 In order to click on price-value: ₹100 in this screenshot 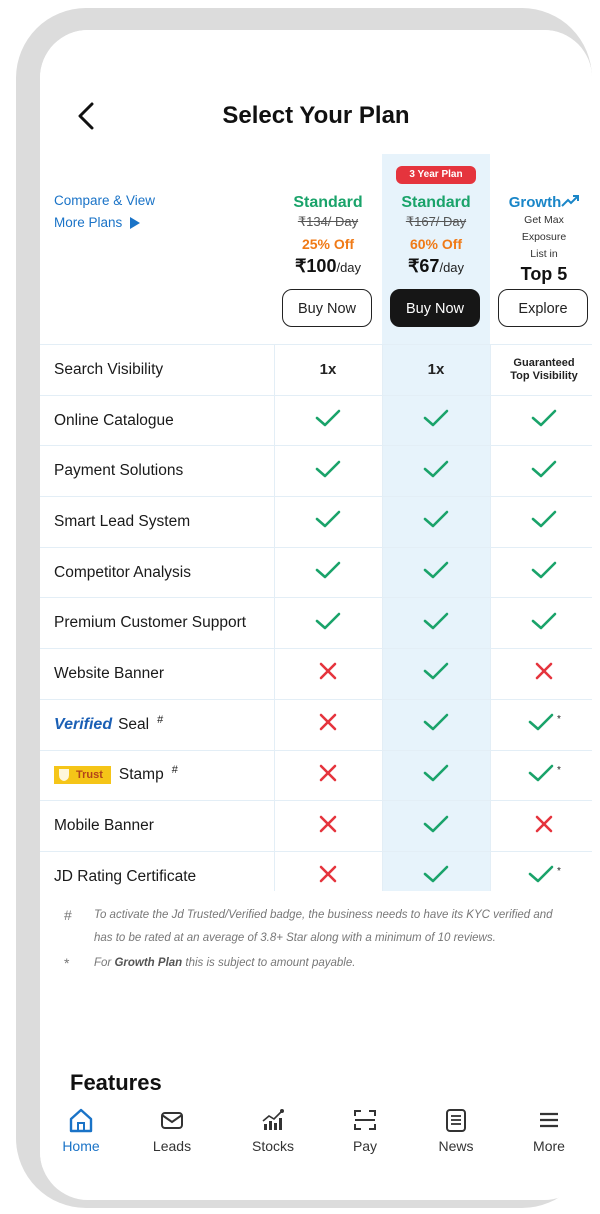, I will do `click(315, 266)`.